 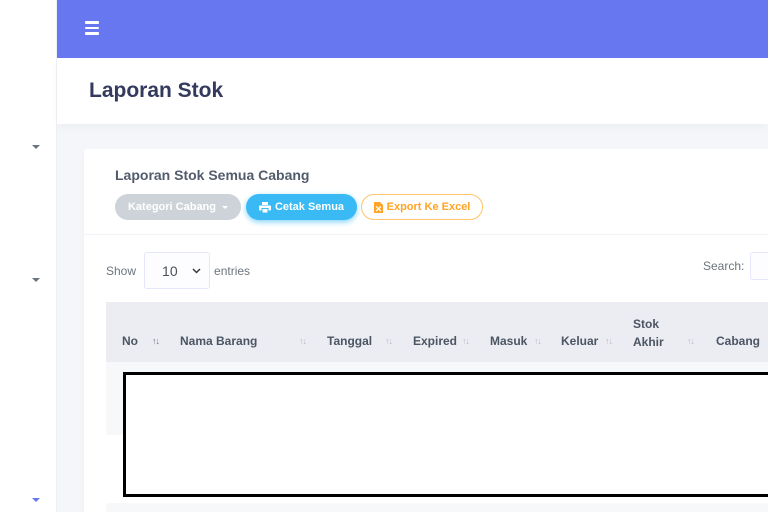 What do you see at coordinates (428, 207) in the screenshot?
I see `excel-button-label: Export Ke Excel` at bounding box center [428, 207].